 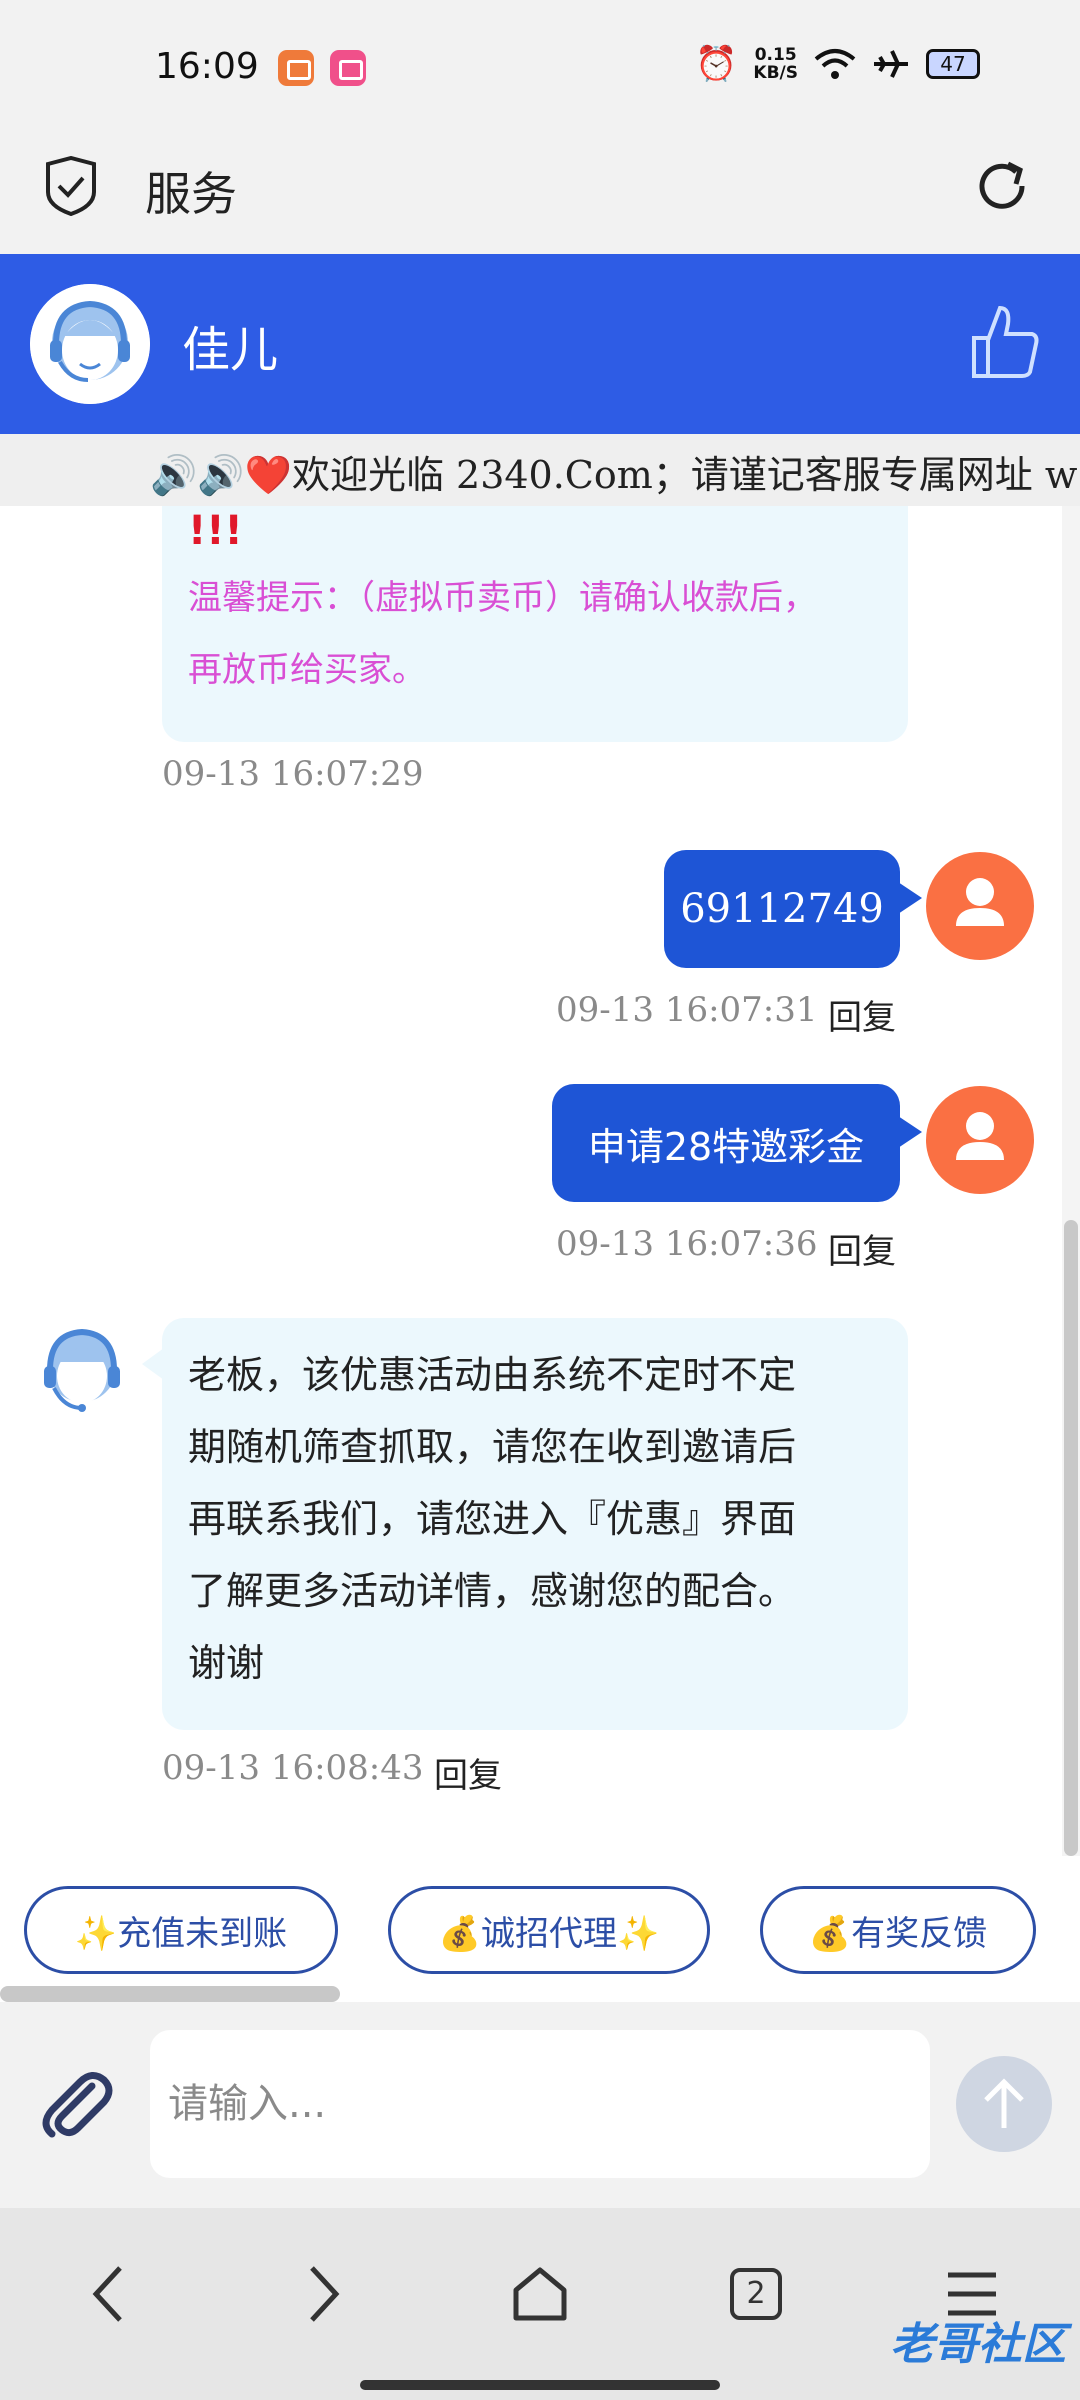 I want to click on announcement-marquee: 🔊🔊❤️欢迎光临 2340.Com；请谨记客服专属网址 w, so click(x=540, y=470).